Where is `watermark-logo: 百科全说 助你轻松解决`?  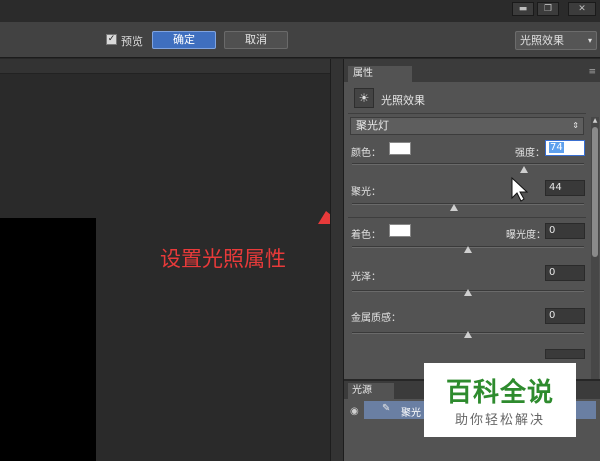 watermark-logo: 百科全说 助你轻松解决 is located at coordinates (500, 400).